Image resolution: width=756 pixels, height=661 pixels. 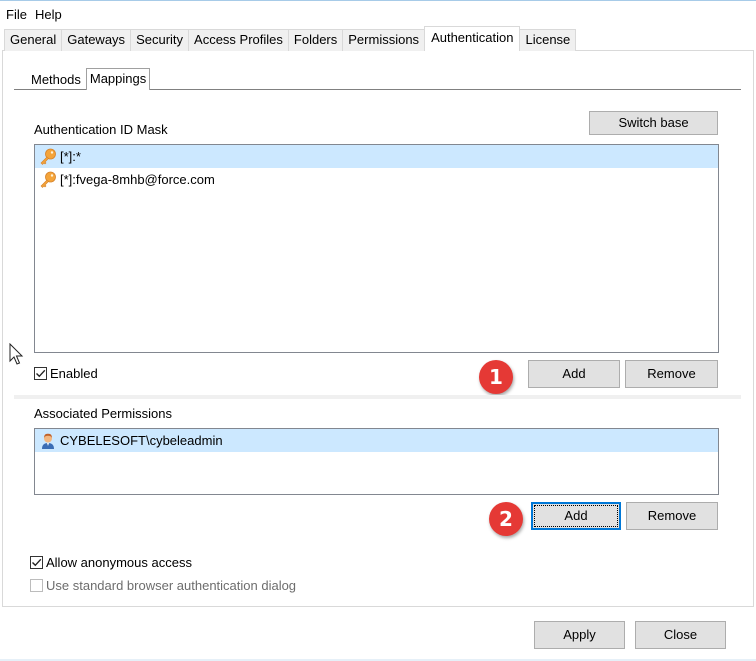 I want to click on list-item: CYBELESOFT\cybeleadmin, so click(x=376, y=440).